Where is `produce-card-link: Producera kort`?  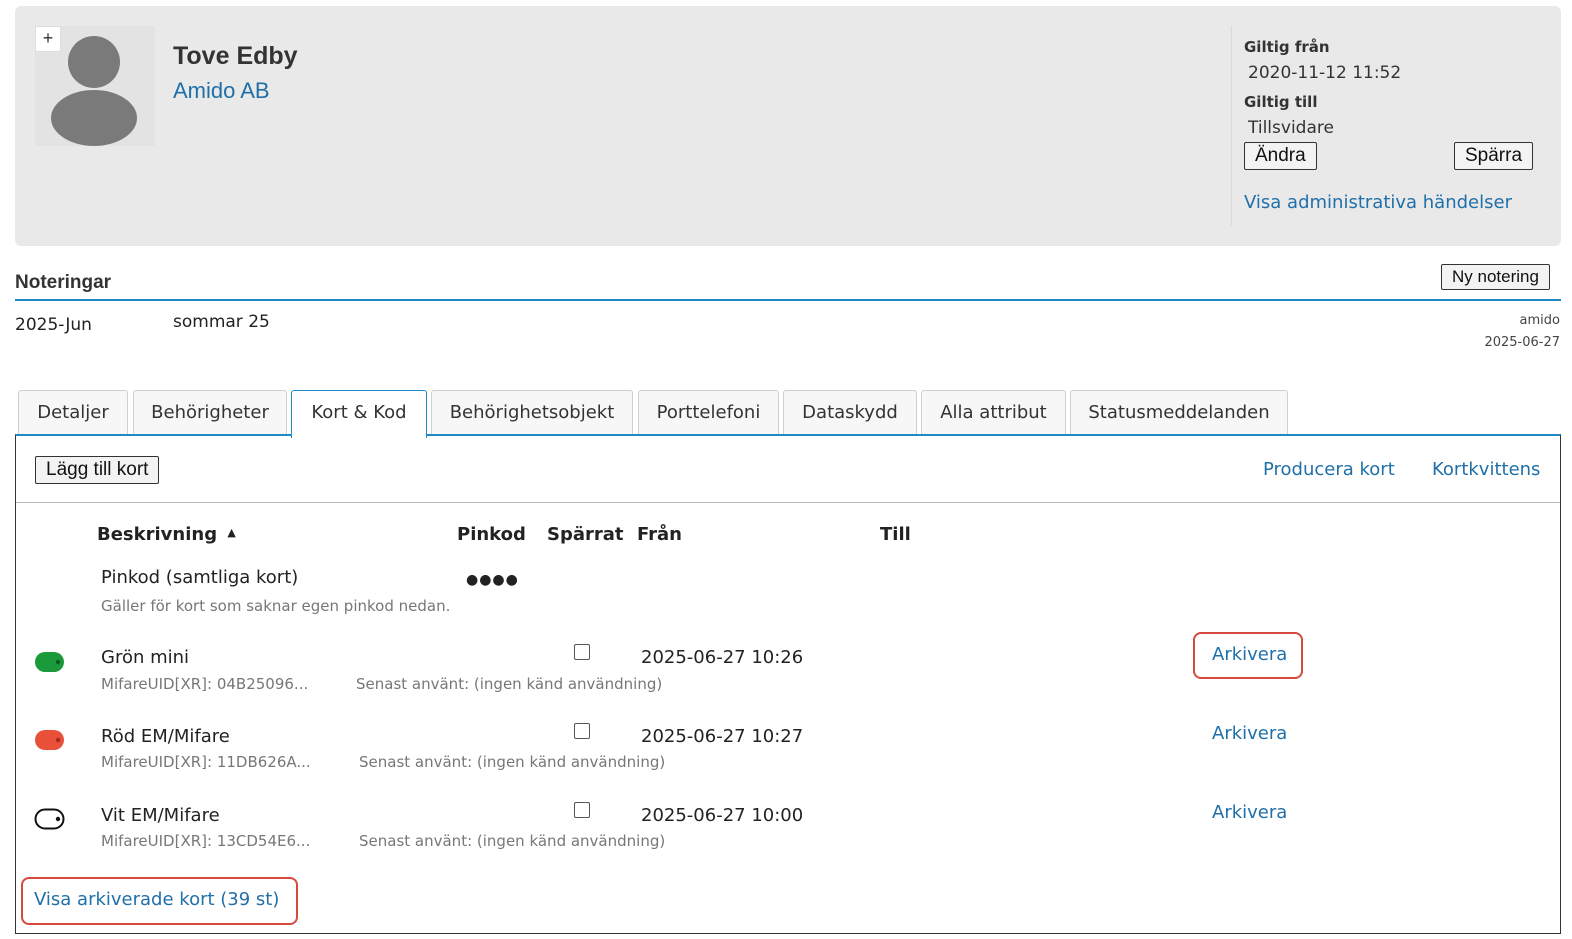
produce-card-link: Producera kort is located at coordinates (1329, 469).